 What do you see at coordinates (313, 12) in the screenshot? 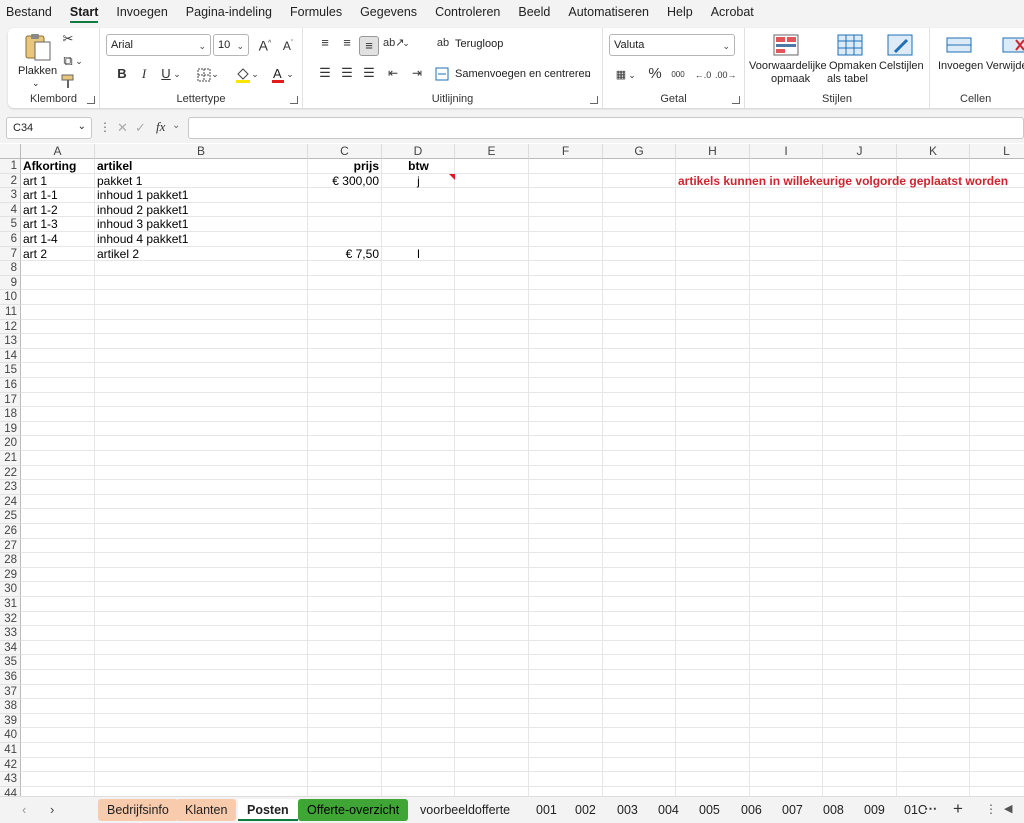
I see `menu-formules: Formules` at bounding box center [313, 12].